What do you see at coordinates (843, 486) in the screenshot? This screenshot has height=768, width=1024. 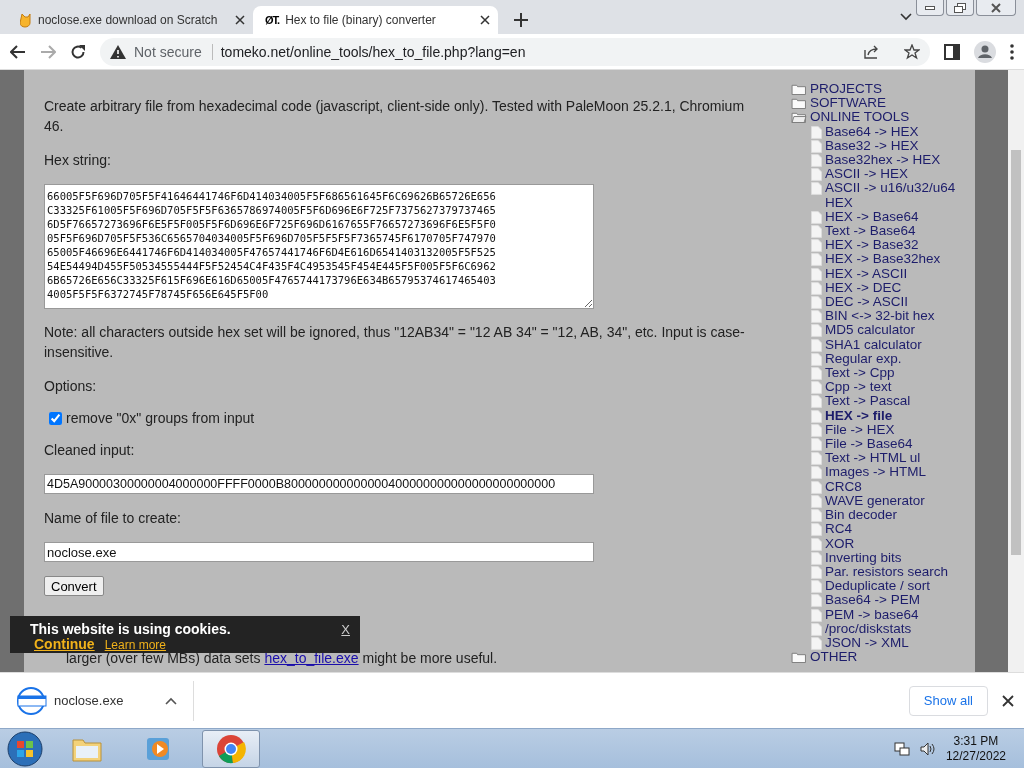 I see `tool-link: CRC8` at bounding box center [843, 486].